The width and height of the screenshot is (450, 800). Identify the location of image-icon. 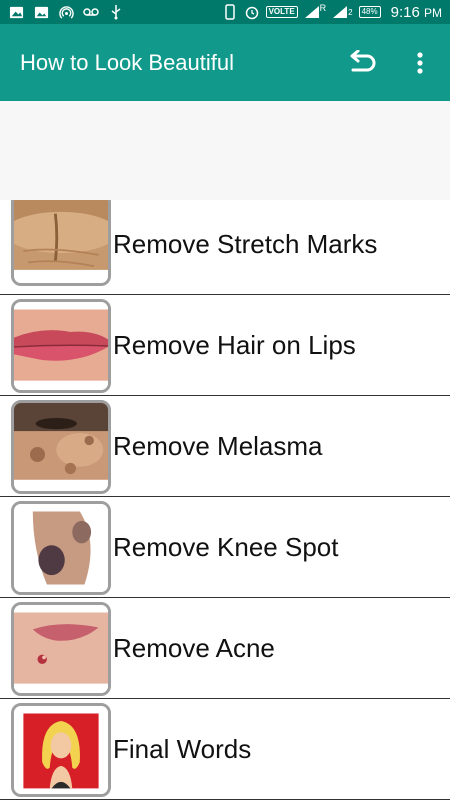
(41, 12).